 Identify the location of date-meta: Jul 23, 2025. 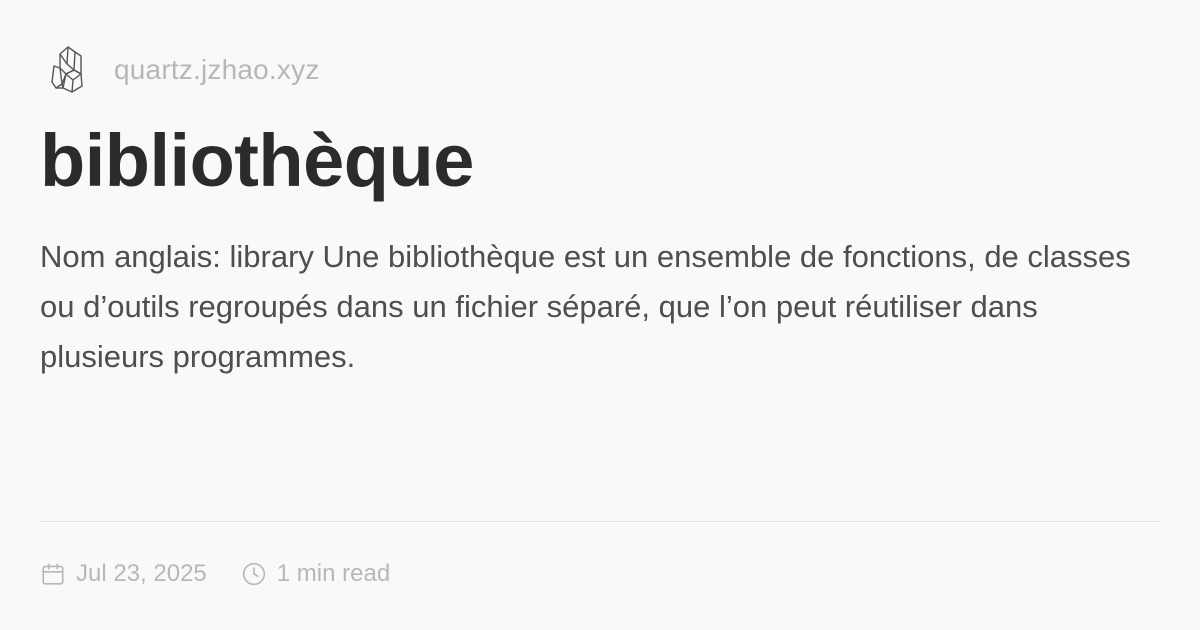
(123, 574).